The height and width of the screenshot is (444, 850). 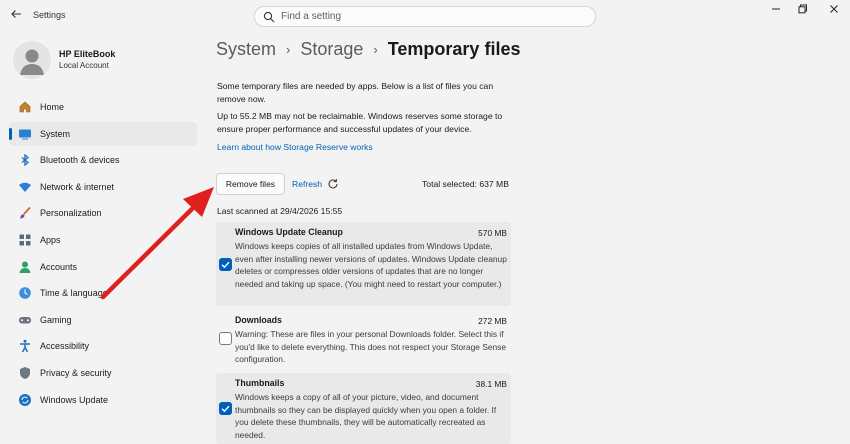 I want to click on annotation-arrow-icon, so click(x=157, y=243).